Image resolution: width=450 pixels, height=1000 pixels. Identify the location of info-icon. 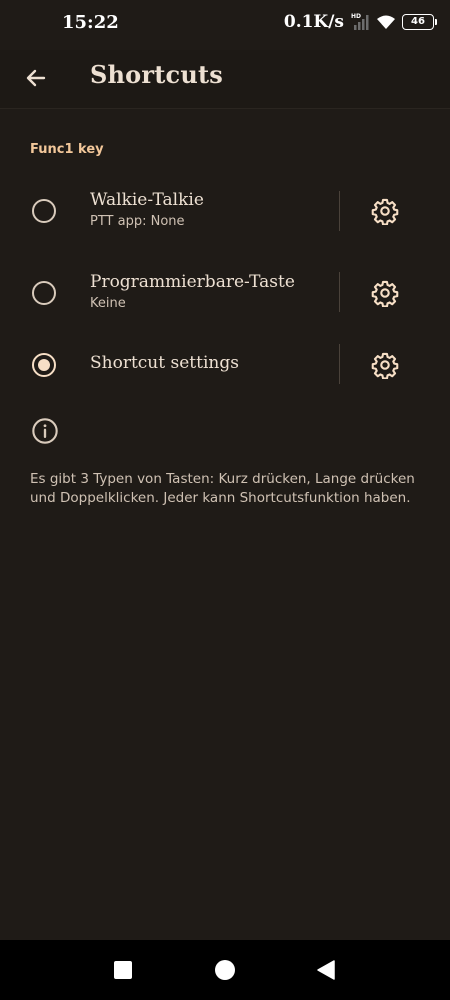
(45, 431).